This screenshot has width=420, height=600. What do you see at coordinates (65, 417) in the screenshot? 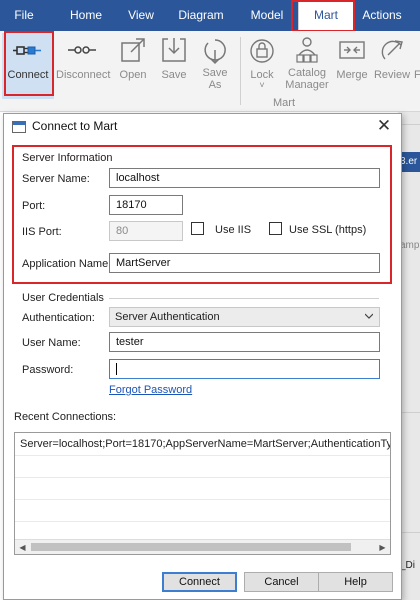
I see `recent-connections-label: Recent Connections:` at bounding box center [65, 417].